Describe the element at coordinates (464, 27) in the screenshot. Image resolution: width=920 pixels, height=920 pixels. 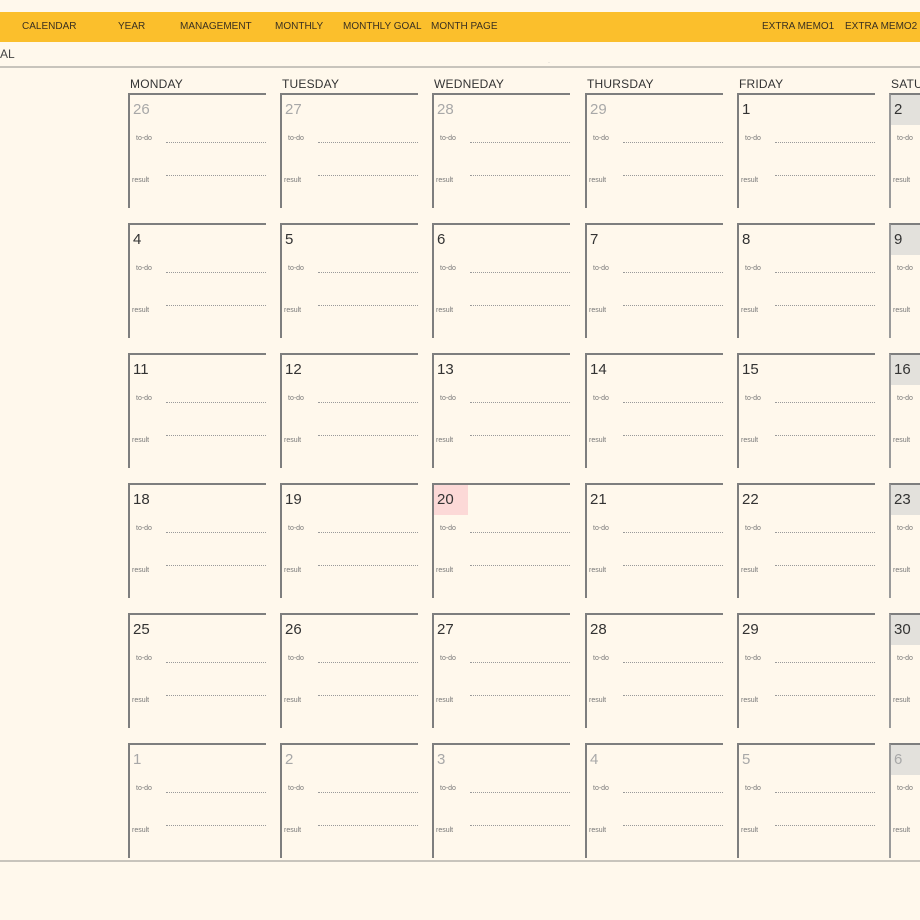
I see `tab-month-page: MONTH PAGE` at that location.